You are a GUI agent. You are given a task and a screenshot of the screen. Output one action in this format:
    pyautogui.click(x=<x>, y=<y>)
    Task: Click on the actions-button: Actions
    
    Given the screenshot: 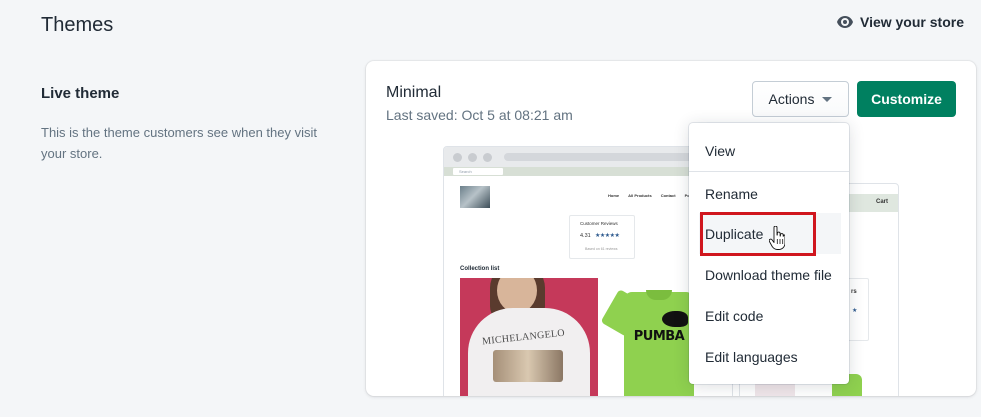 What is the action you would take?
    pyautogui.click(x=800, y=99)
    